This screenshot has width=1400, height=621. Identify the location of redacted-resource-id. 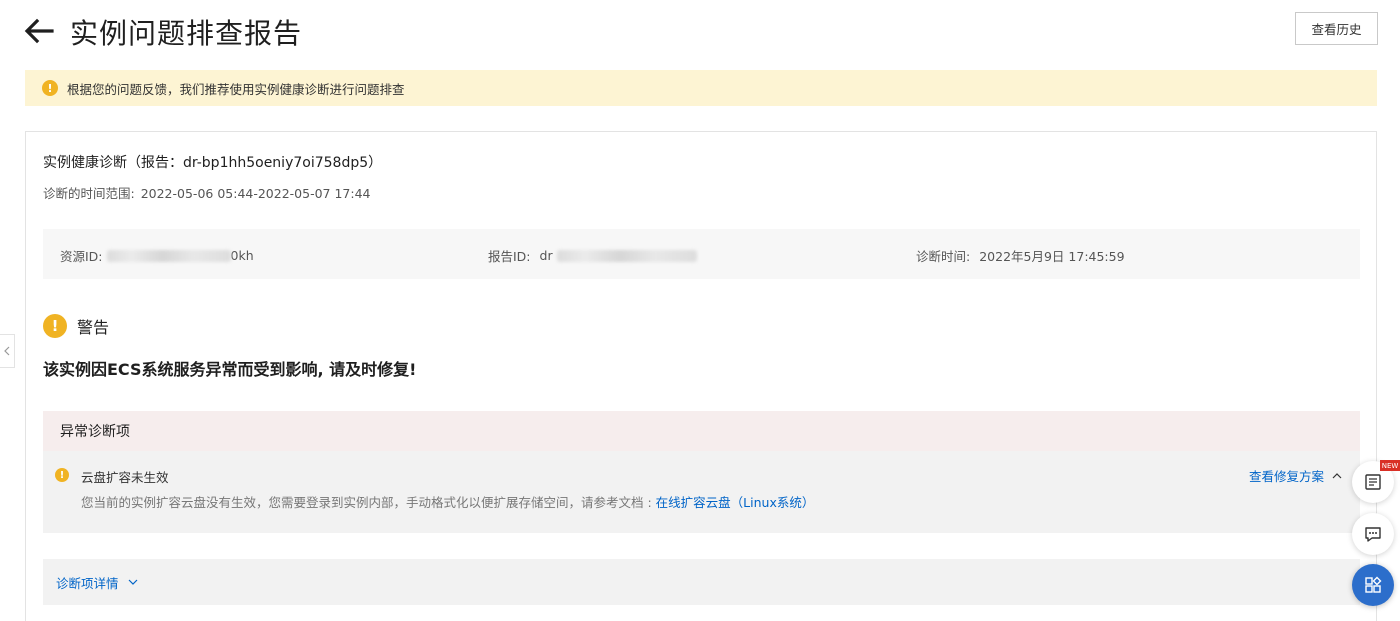
(168, 255).